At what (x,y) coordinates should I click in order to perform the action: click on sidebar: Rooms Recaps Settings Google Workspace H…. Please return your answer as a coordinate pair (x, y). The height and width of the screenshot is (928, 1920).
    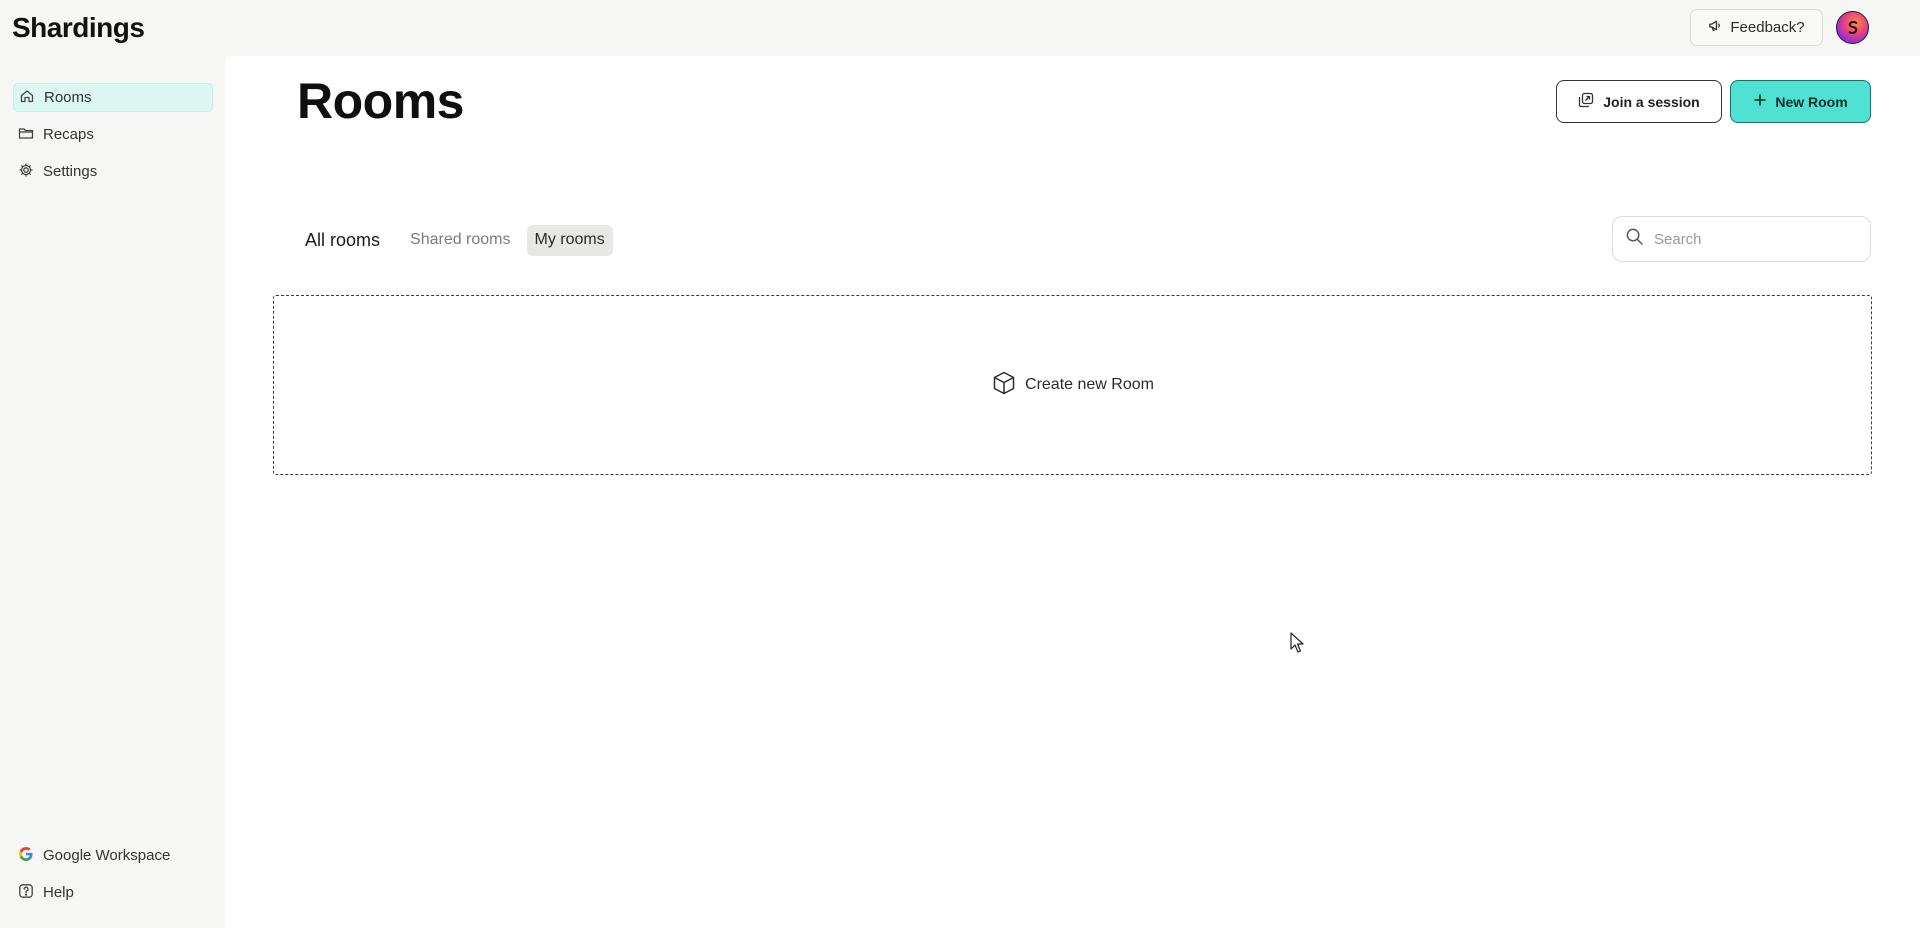
    Looking at the image, I should click on (112, 492).